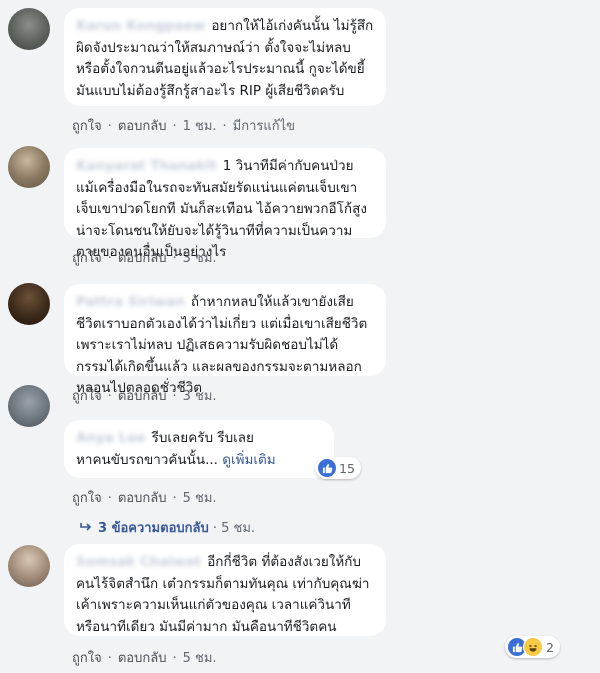 This screenshot has height=673, width=600. I want to click on commenter-name: Anya Lee, so click(111, 438).